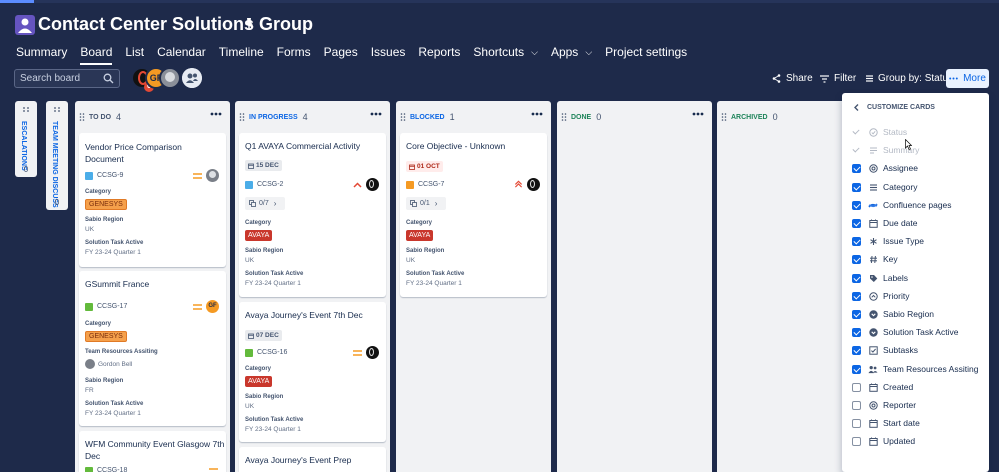  Describe the element at coordinates (875, 259) in the screenshot. I see `card-field-option: Key` at that location.